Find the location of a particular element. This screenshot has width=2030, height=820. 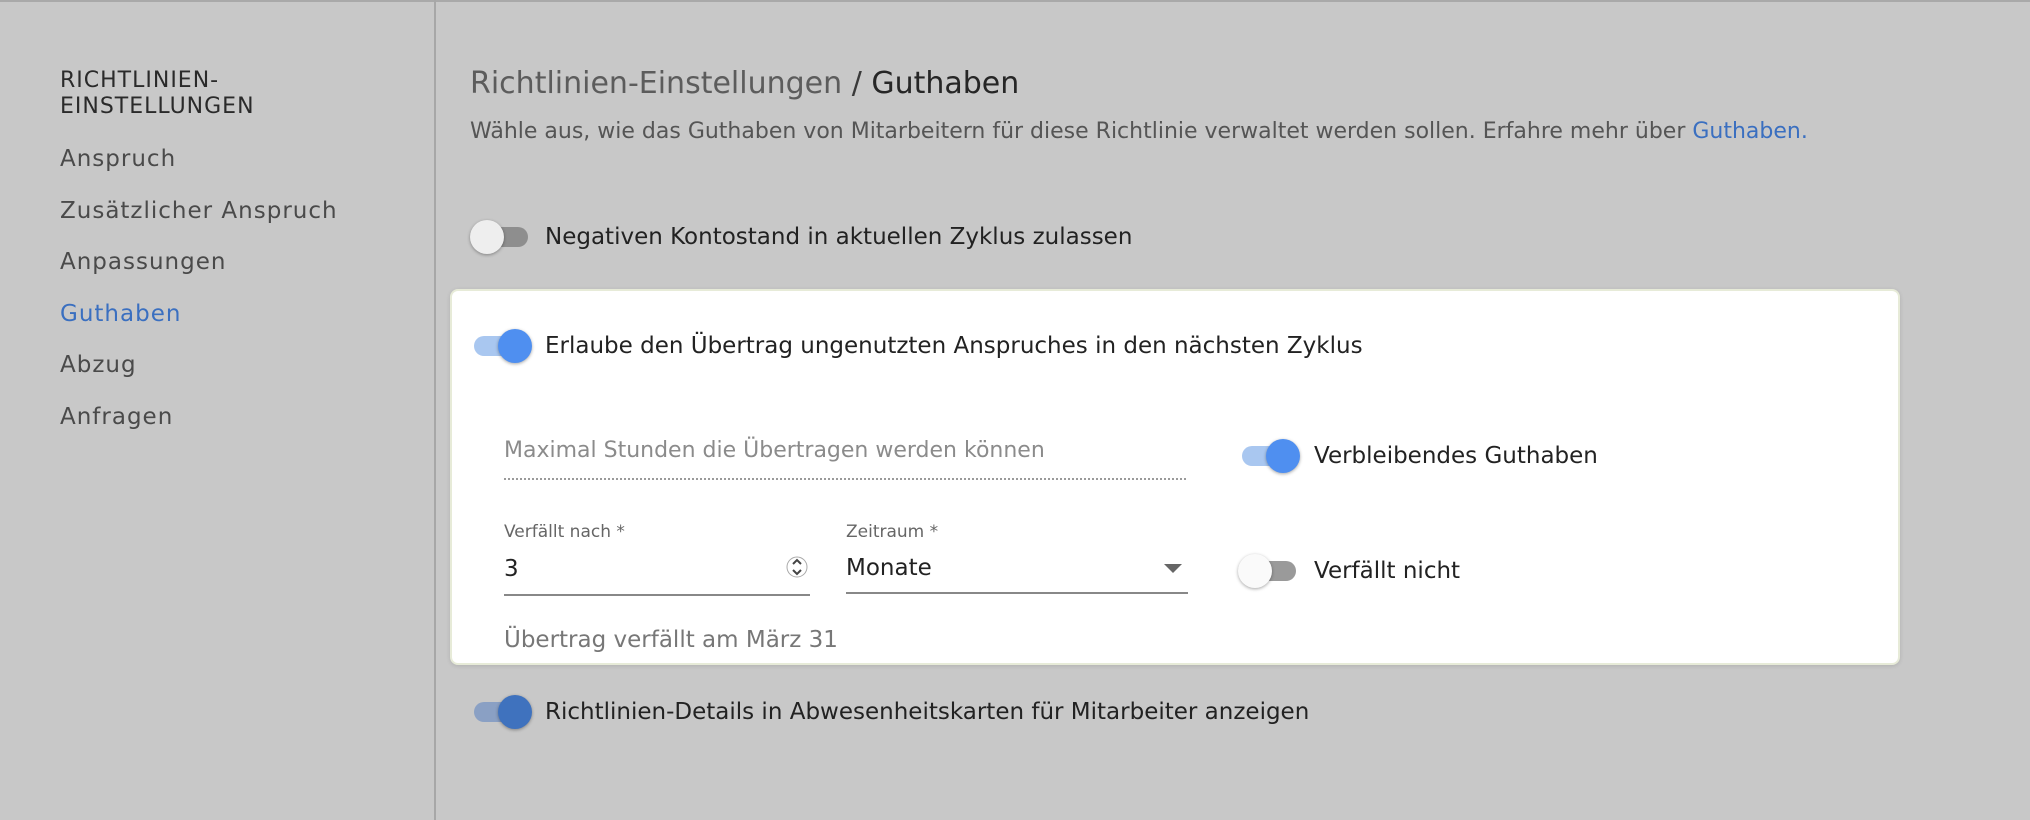

remaining-balance-toggle is located at coordinates (1269, 456).